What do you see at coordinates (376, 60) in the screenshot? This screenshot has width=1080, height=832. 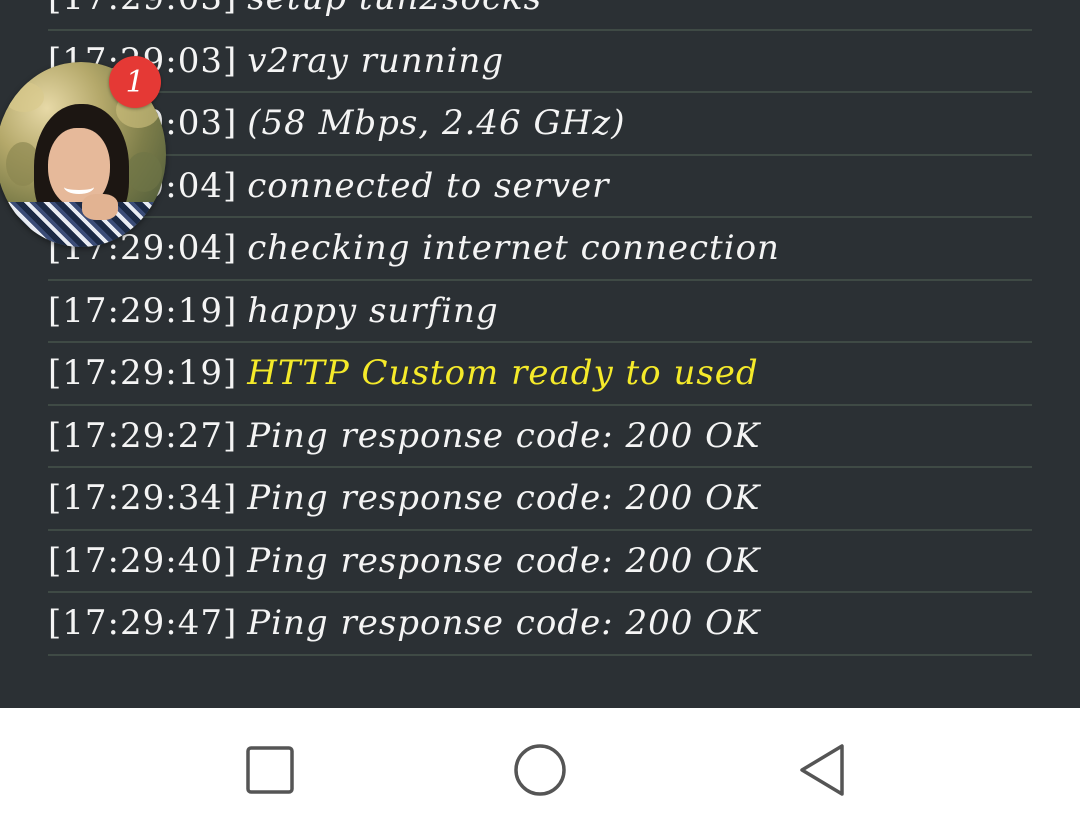 I see `log-message: v2ray running` at bounding box center [376, 60].